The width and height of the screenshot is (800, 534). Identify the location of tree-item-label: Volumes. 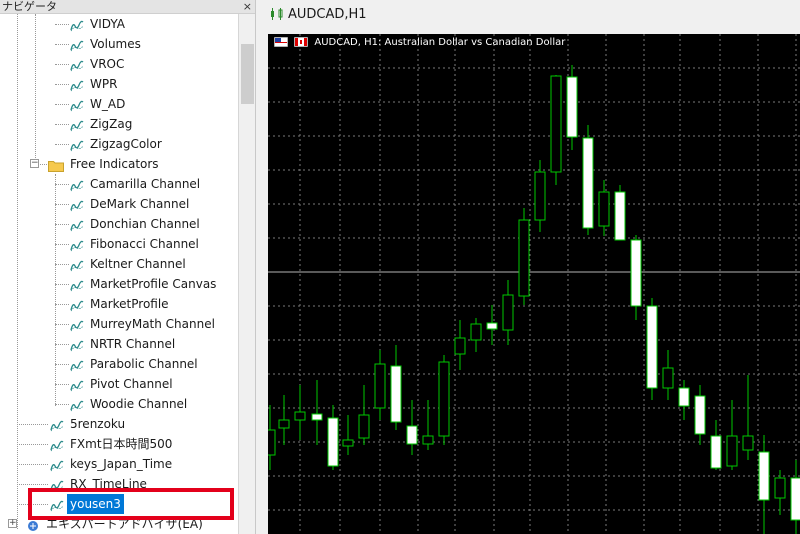
(115, 44).